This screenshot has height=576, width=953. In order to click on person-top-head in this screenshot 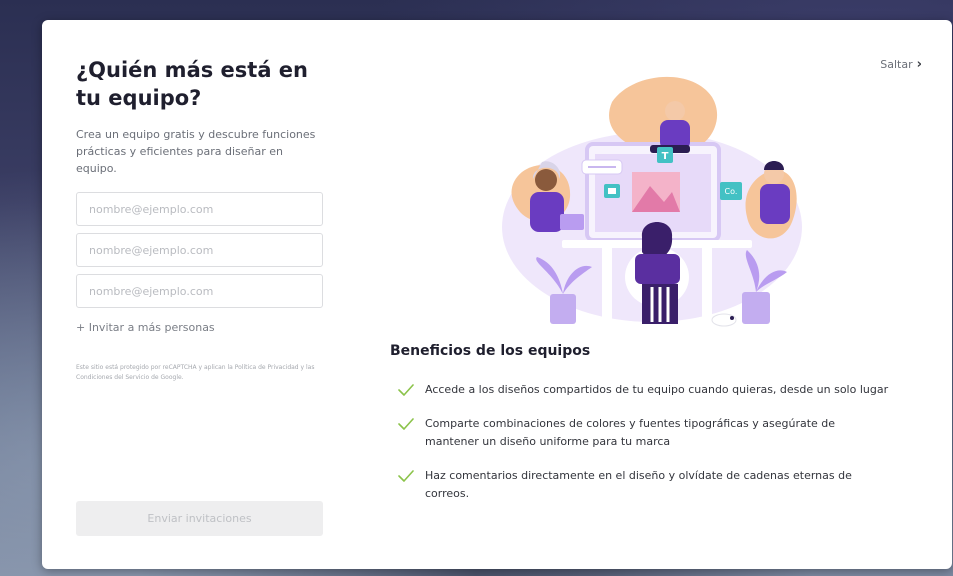, I will do `click(675, 111)`.